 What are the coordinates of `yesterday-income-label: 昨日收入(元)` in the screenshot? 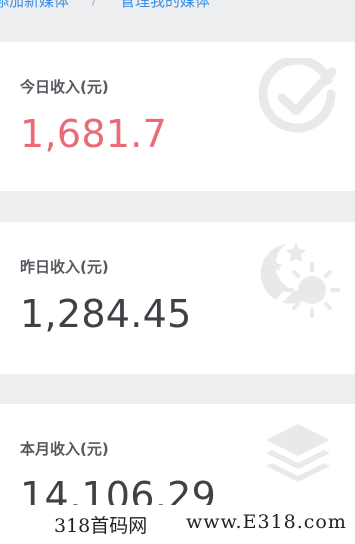 It's located at (64, 267).